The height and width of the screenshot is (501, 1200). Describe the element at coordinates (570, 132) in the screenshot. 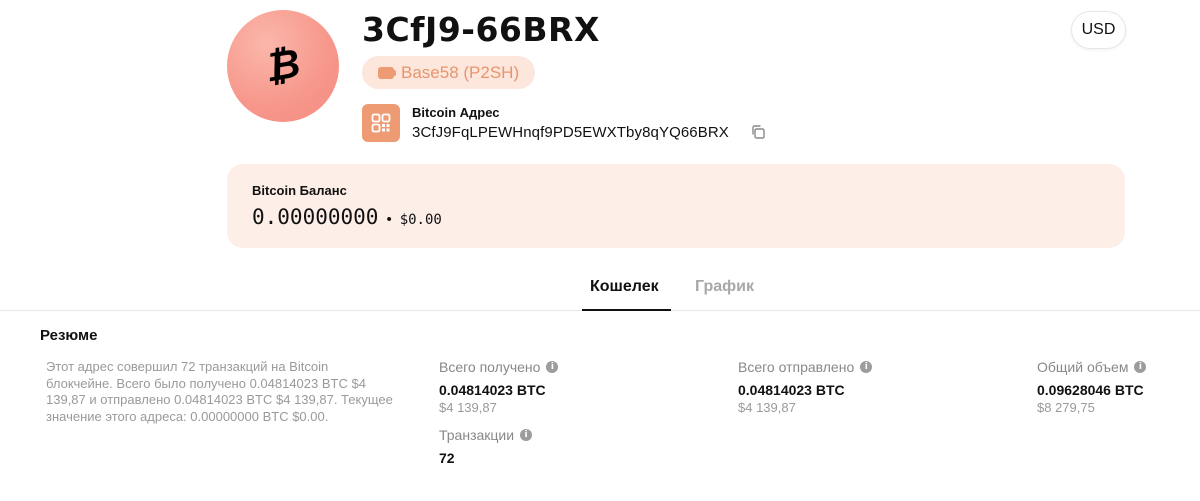

I see `address-full: 3CfJ9FqLPEWHnqf9PD5EWXTby8qYQ66BRX` at that location.